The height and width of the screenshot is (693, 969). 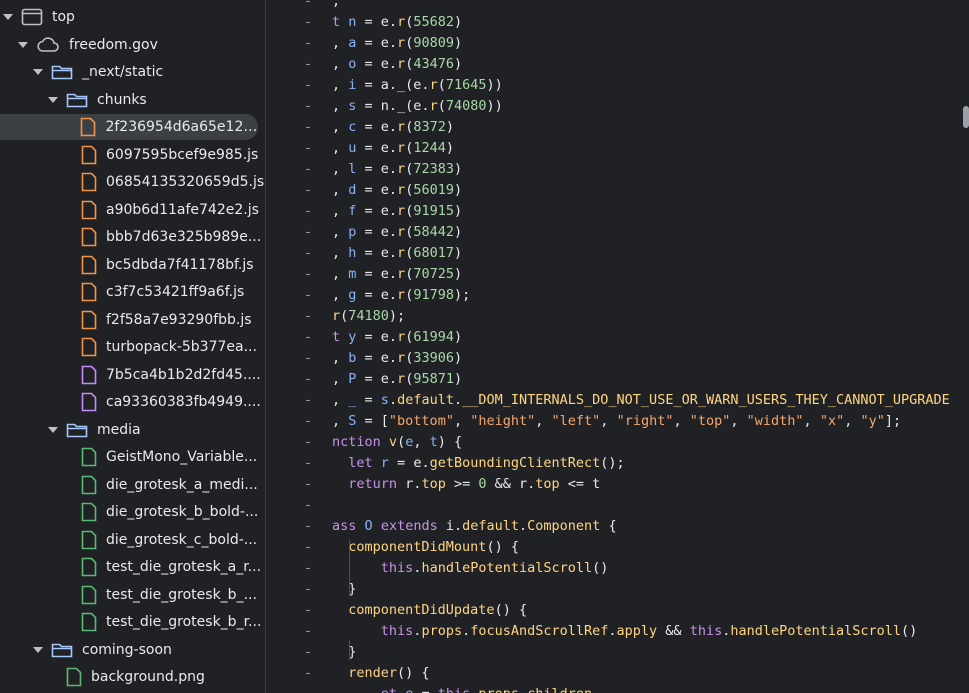 What do you see at coordinates (132, 155) in the screenshot?
I see `tree-file-item: 6097595bcef9e985.js` at bounding box center [132, 155].